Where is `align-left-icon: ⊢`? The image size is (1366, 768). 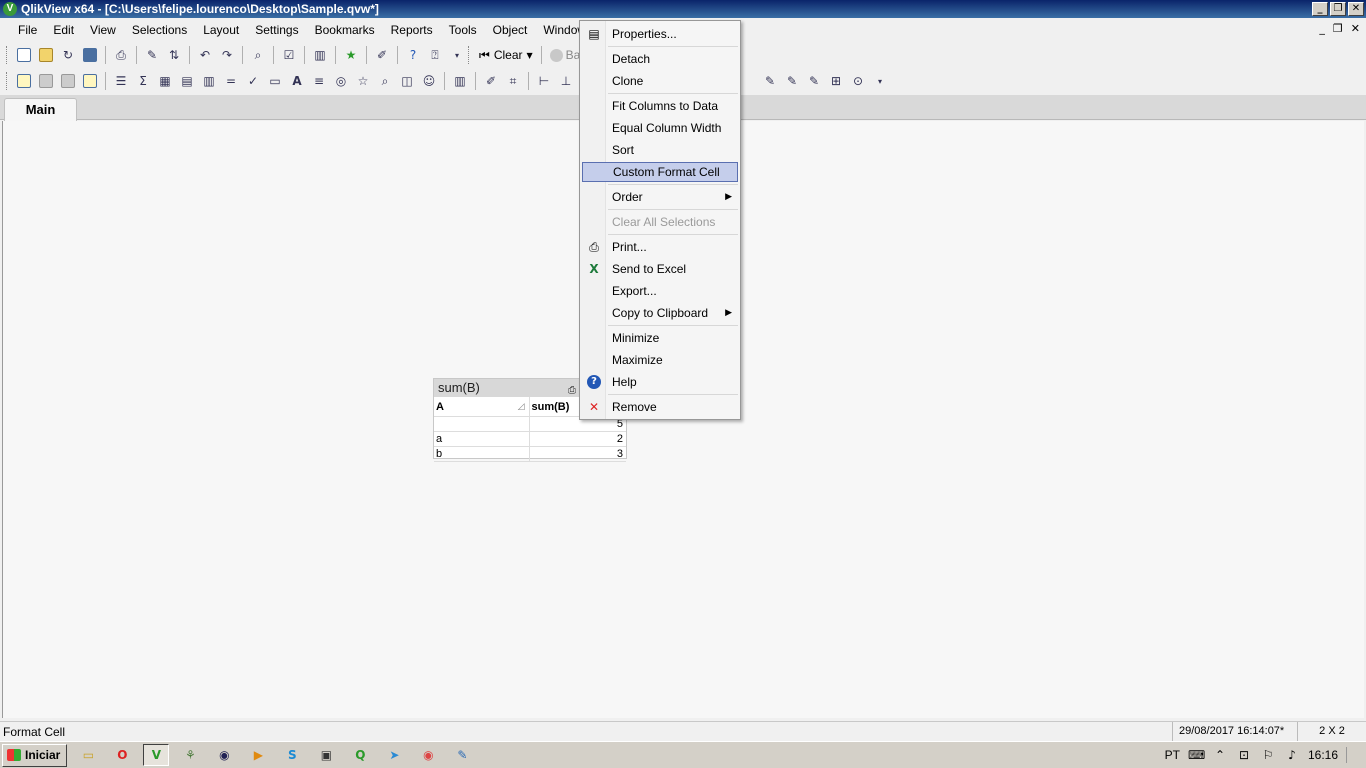
align-left-icon: ⊢ is located at coordinates (544, 81).